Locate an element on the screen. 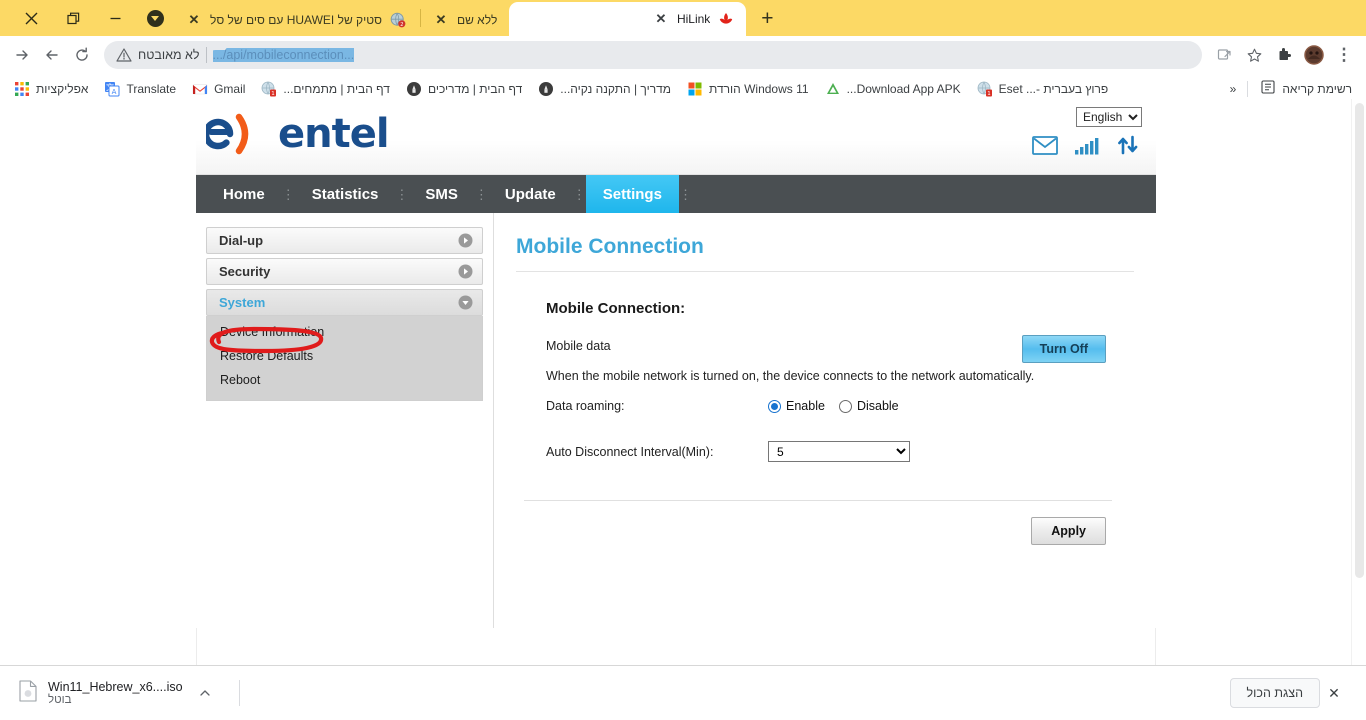  reading-list-icon is located at coordinates (1268, 88).